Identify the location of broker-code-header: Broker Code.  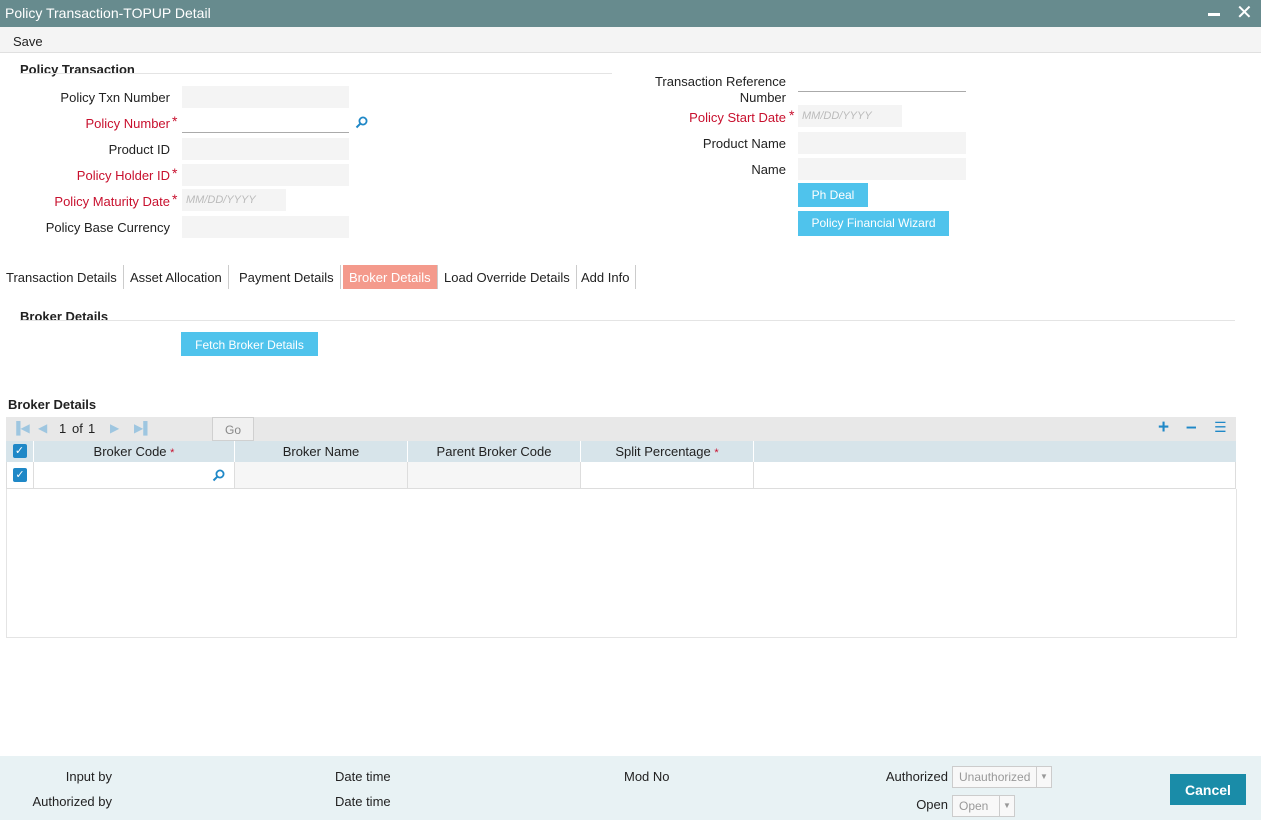
(130, 451).